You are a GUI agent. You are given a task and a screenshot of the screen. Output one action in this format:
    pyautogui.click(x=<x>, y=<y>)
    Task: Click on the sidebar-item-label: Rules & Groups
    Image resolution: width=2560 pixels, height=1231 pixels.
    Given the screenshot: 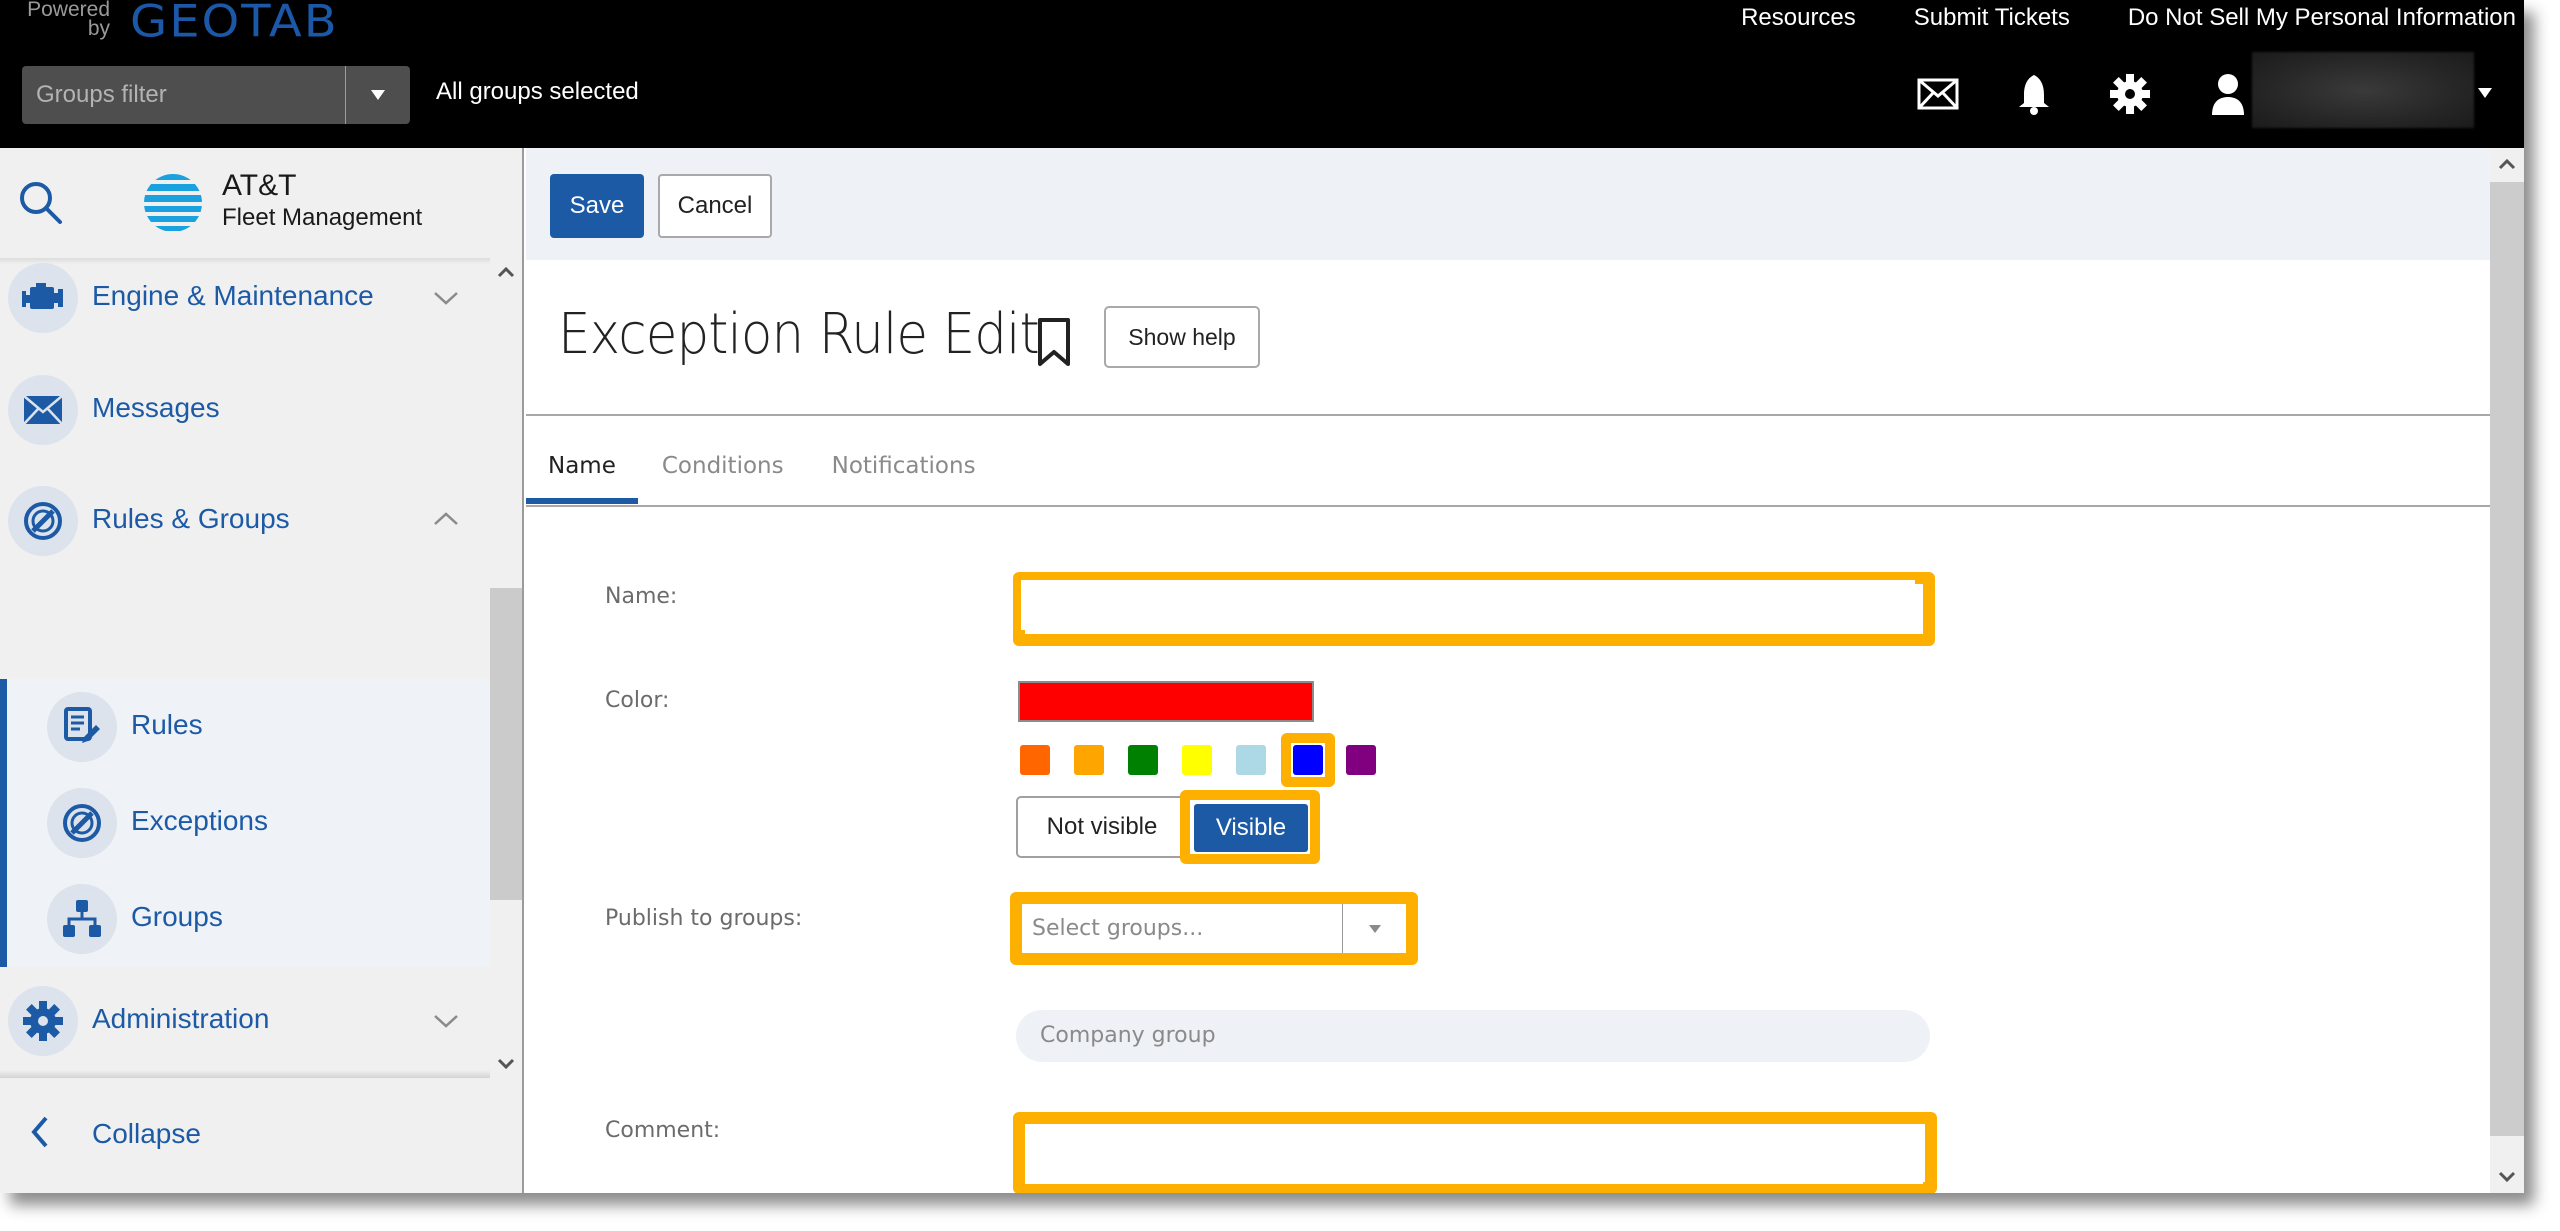 What is the action you would take?
    pyautogui.click(x=191, y=518)
    